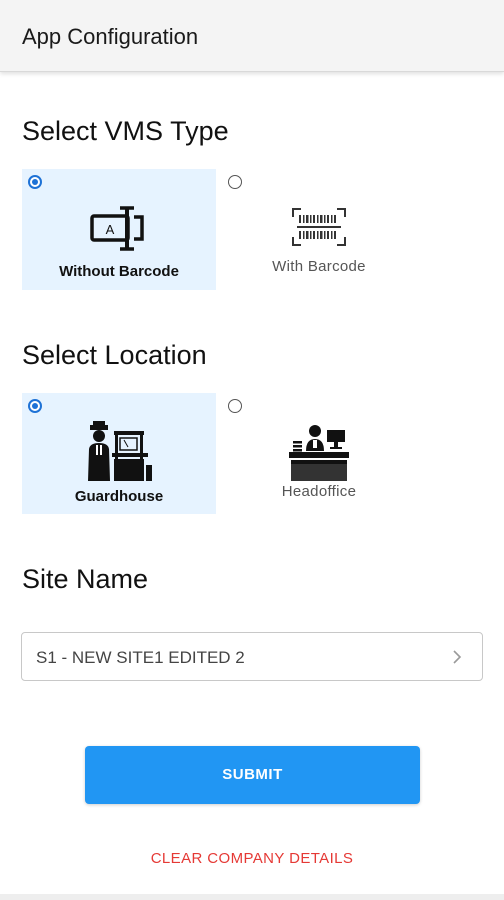  I want to click on bottom-divider, so click(252, 897).